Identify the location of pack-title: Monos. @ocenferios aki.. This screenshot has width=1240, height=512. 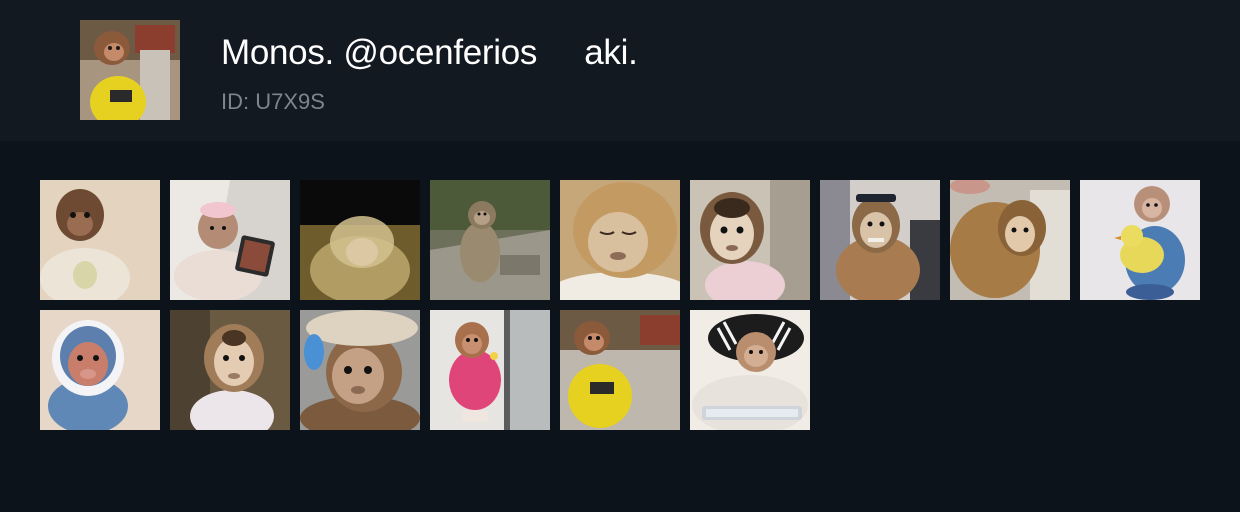
(429, 52).